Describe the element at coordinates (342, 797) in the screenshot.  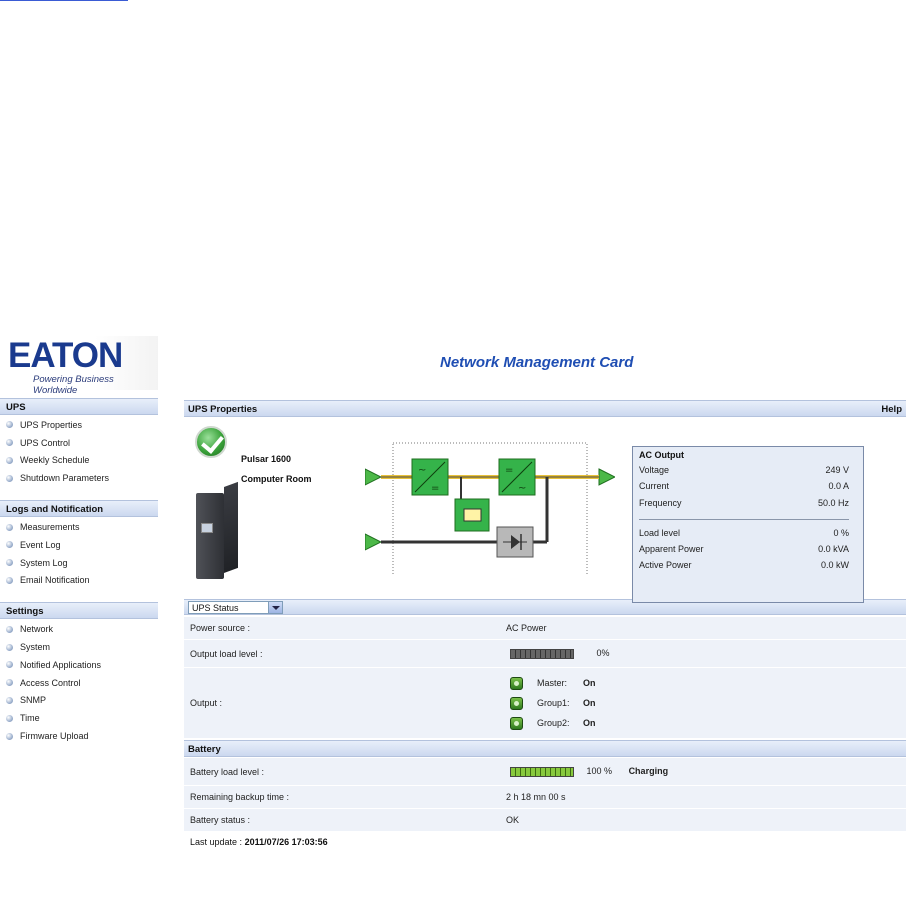
I see `row-label: Remaining backup time :` at that location.